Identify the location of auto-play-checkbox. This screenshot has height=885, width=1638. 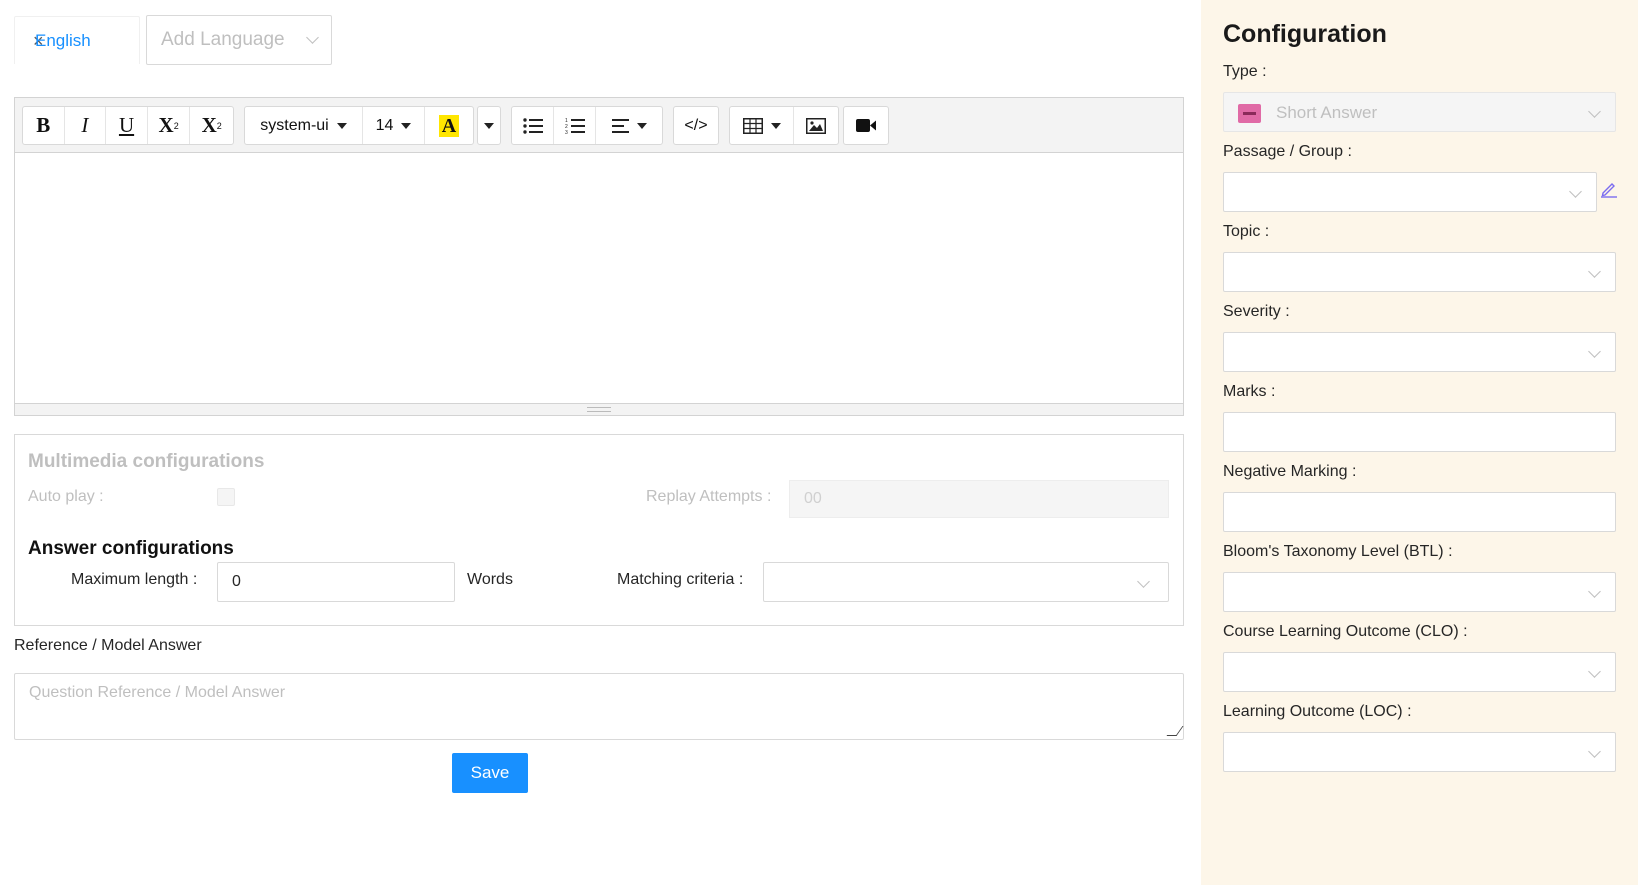
(226, 497).